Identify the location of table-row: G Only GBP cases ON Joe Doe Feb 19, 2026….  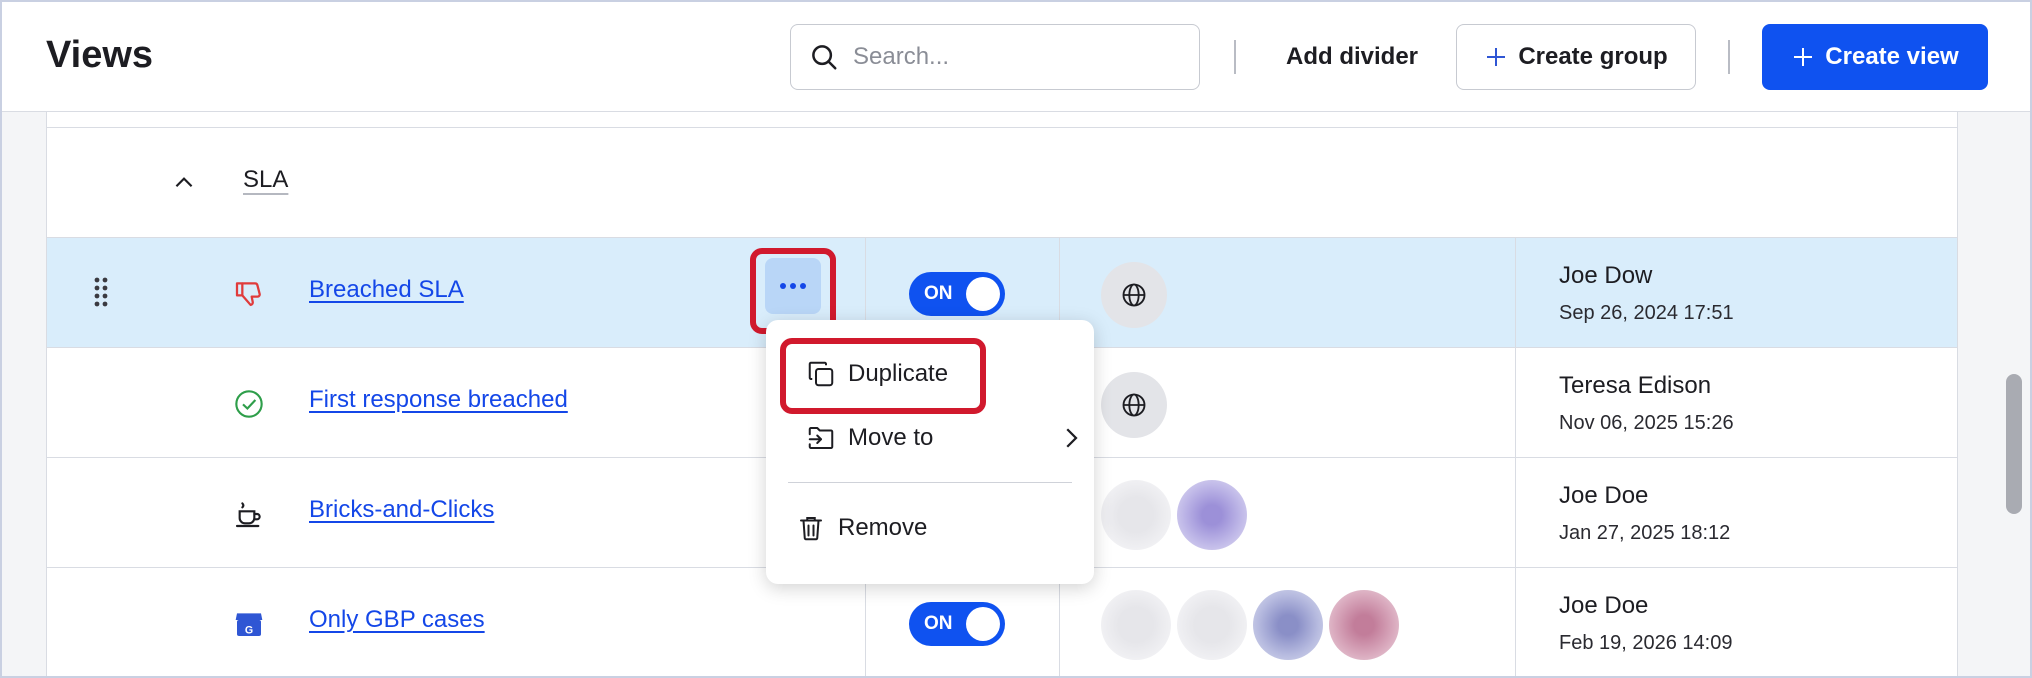
(1002, 622).